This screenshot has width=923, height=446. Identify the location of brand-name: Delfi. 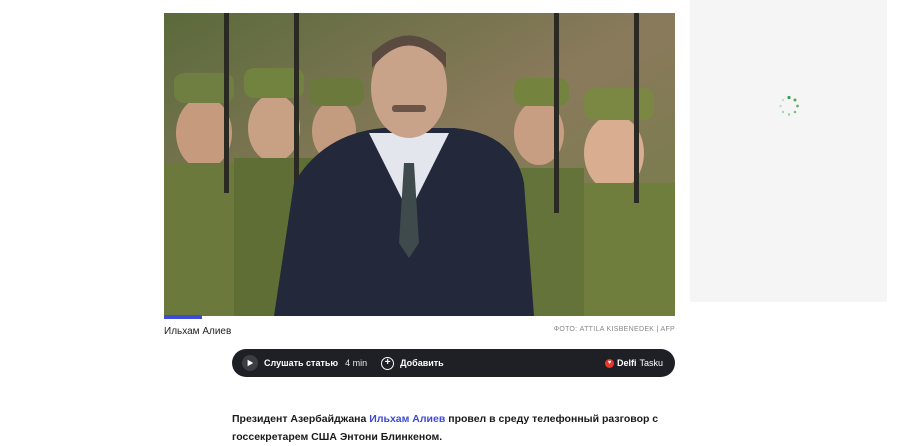
(626, 363).